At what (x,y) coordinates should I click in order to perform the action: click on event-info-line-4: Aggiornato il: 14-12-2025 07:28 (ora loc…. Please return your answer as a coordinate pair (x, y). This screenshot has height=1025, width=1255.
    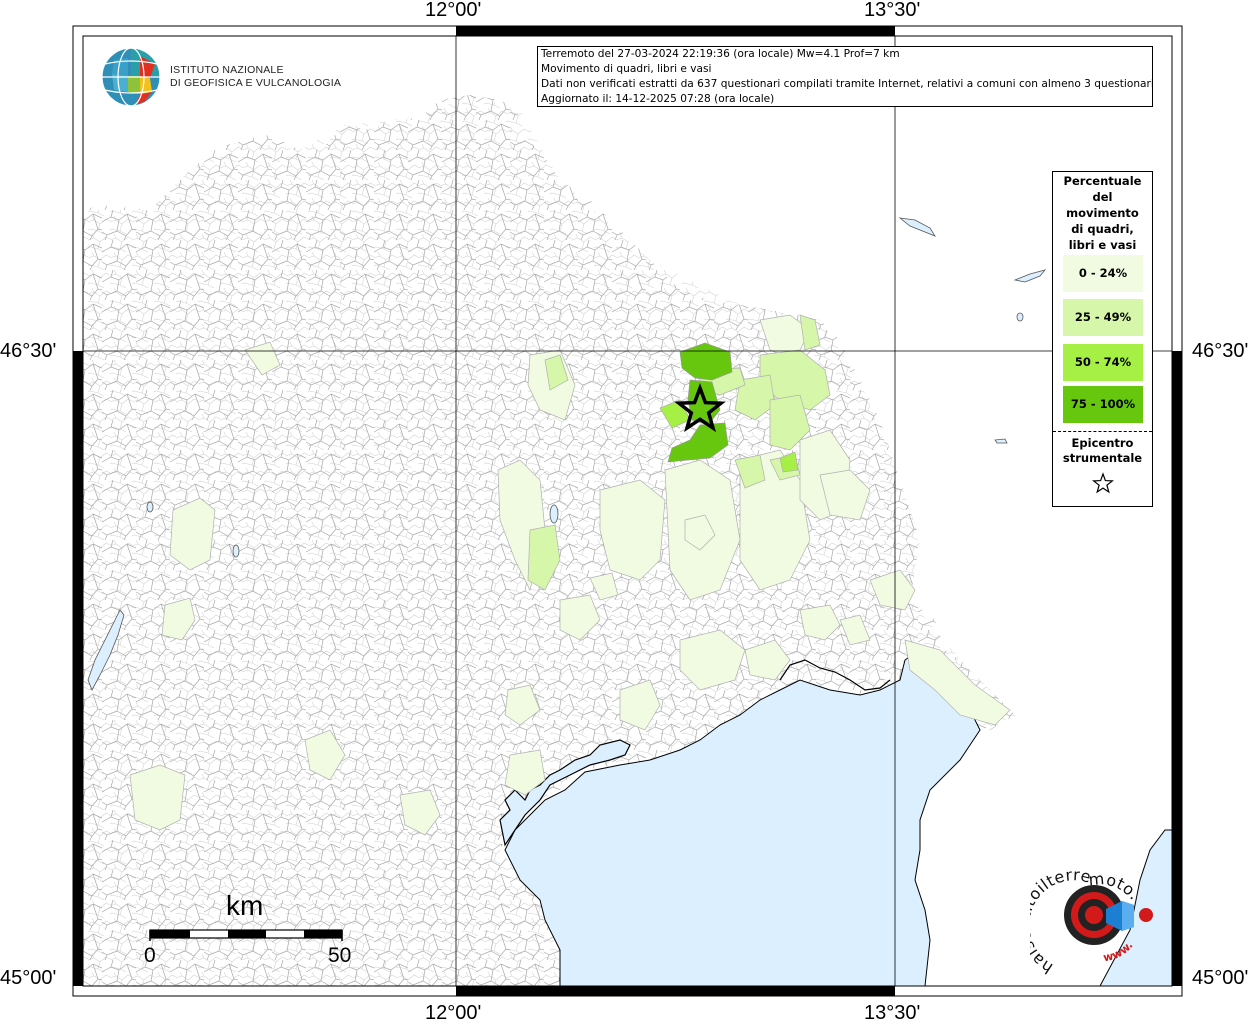
    Looking at the image, I should click on (658, 99).